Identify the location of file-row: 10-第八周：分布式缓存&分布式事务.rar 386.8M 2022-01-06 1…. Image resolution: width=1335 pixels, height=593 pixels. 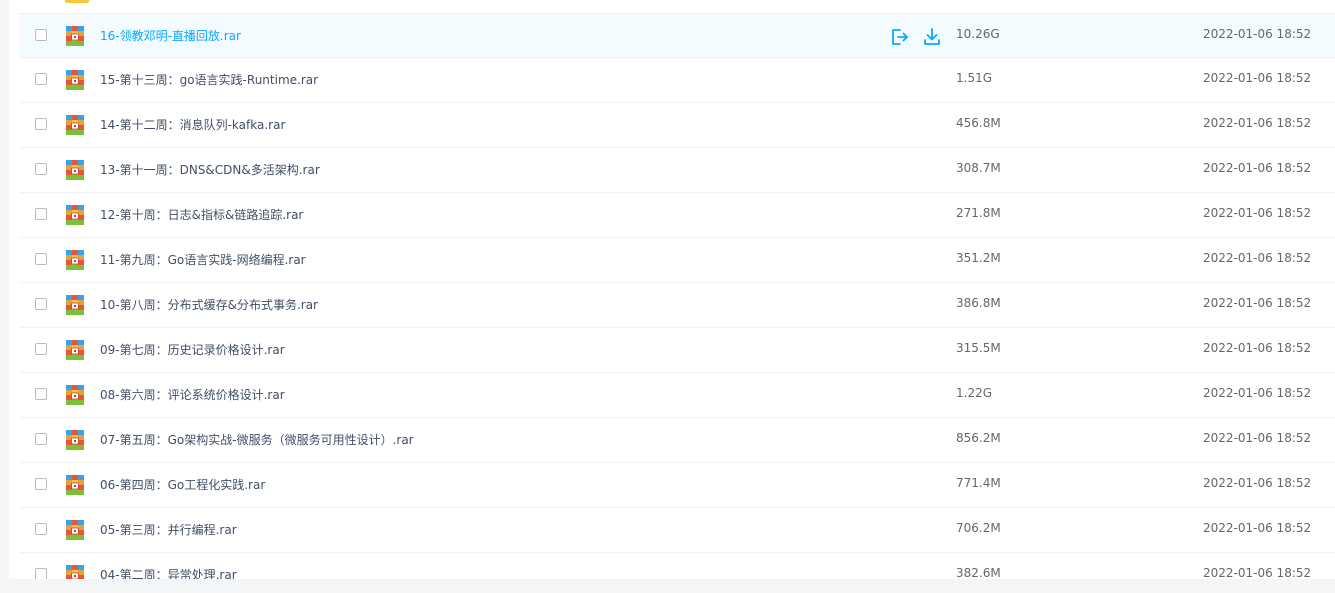
(677, 305).